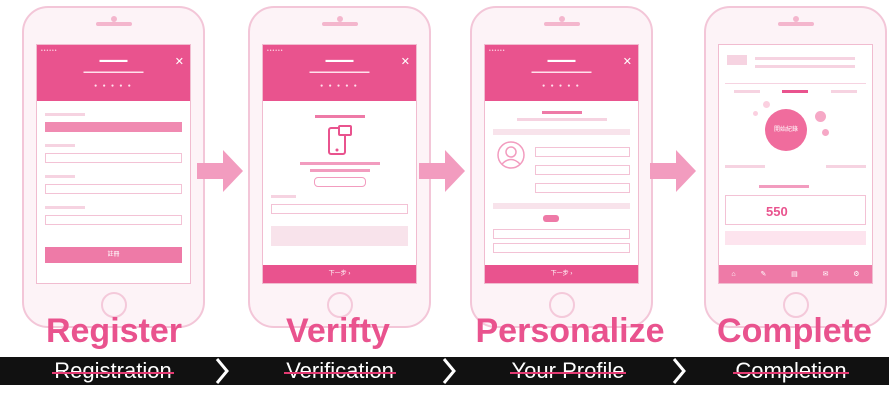 The width and height of the screenshot is (889, 398). What do you see at coordinates (794, 331) in the screenshot?
I see `step-label-complete: Complete` at bounding box center [794, 331].